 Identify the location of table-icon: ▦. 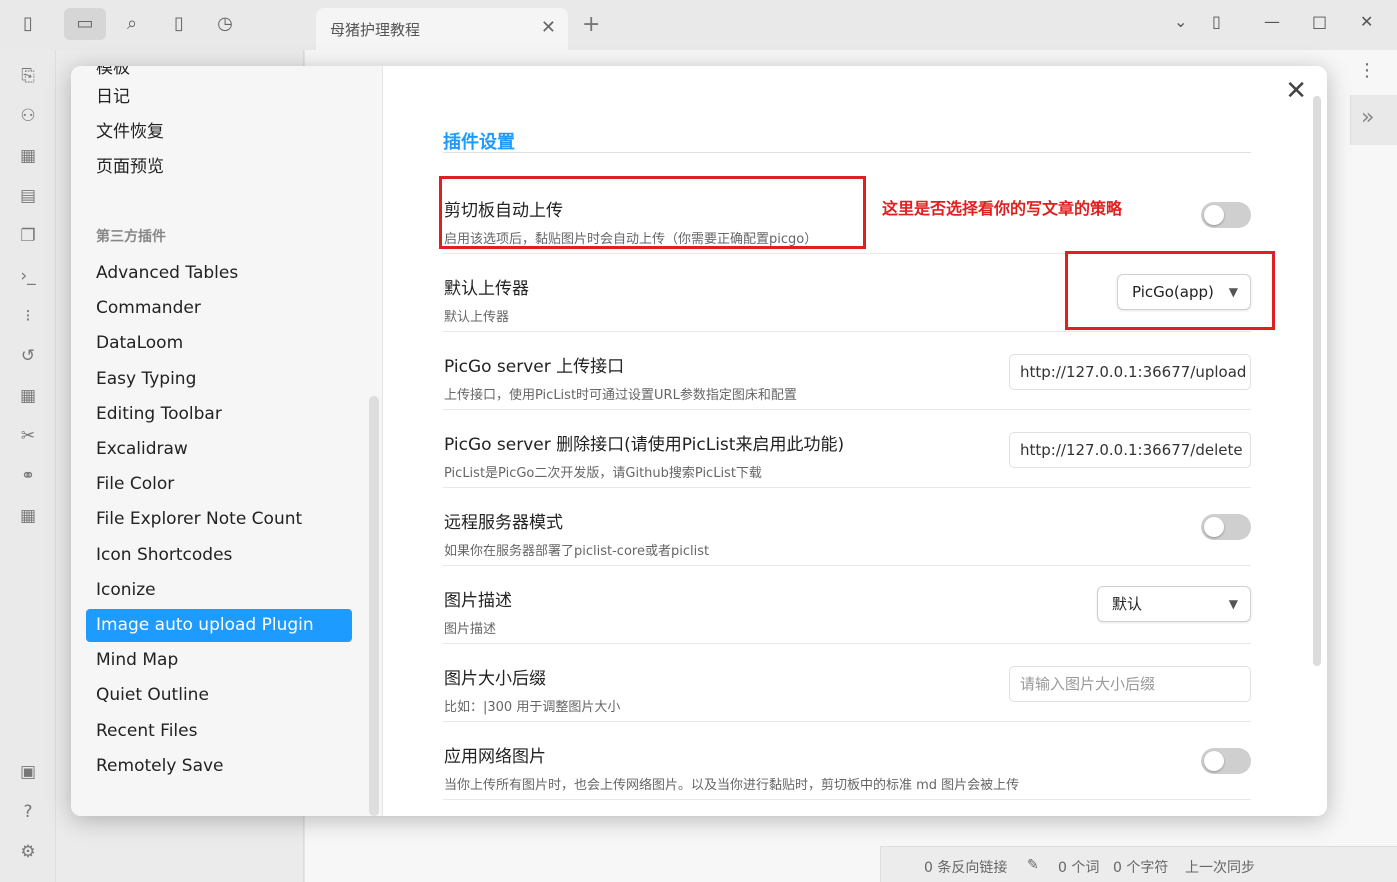
(28, 396).